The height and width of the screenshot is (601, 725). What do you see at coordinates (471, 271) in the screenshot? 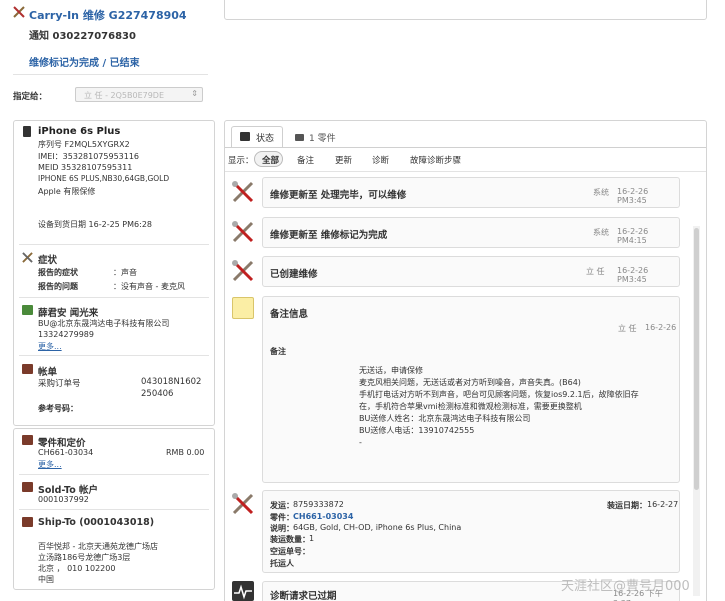
I see `timeline-entry-3: 已创建维修 立 任 16-2-26 PM3:45` at bounding box center [471, 271].